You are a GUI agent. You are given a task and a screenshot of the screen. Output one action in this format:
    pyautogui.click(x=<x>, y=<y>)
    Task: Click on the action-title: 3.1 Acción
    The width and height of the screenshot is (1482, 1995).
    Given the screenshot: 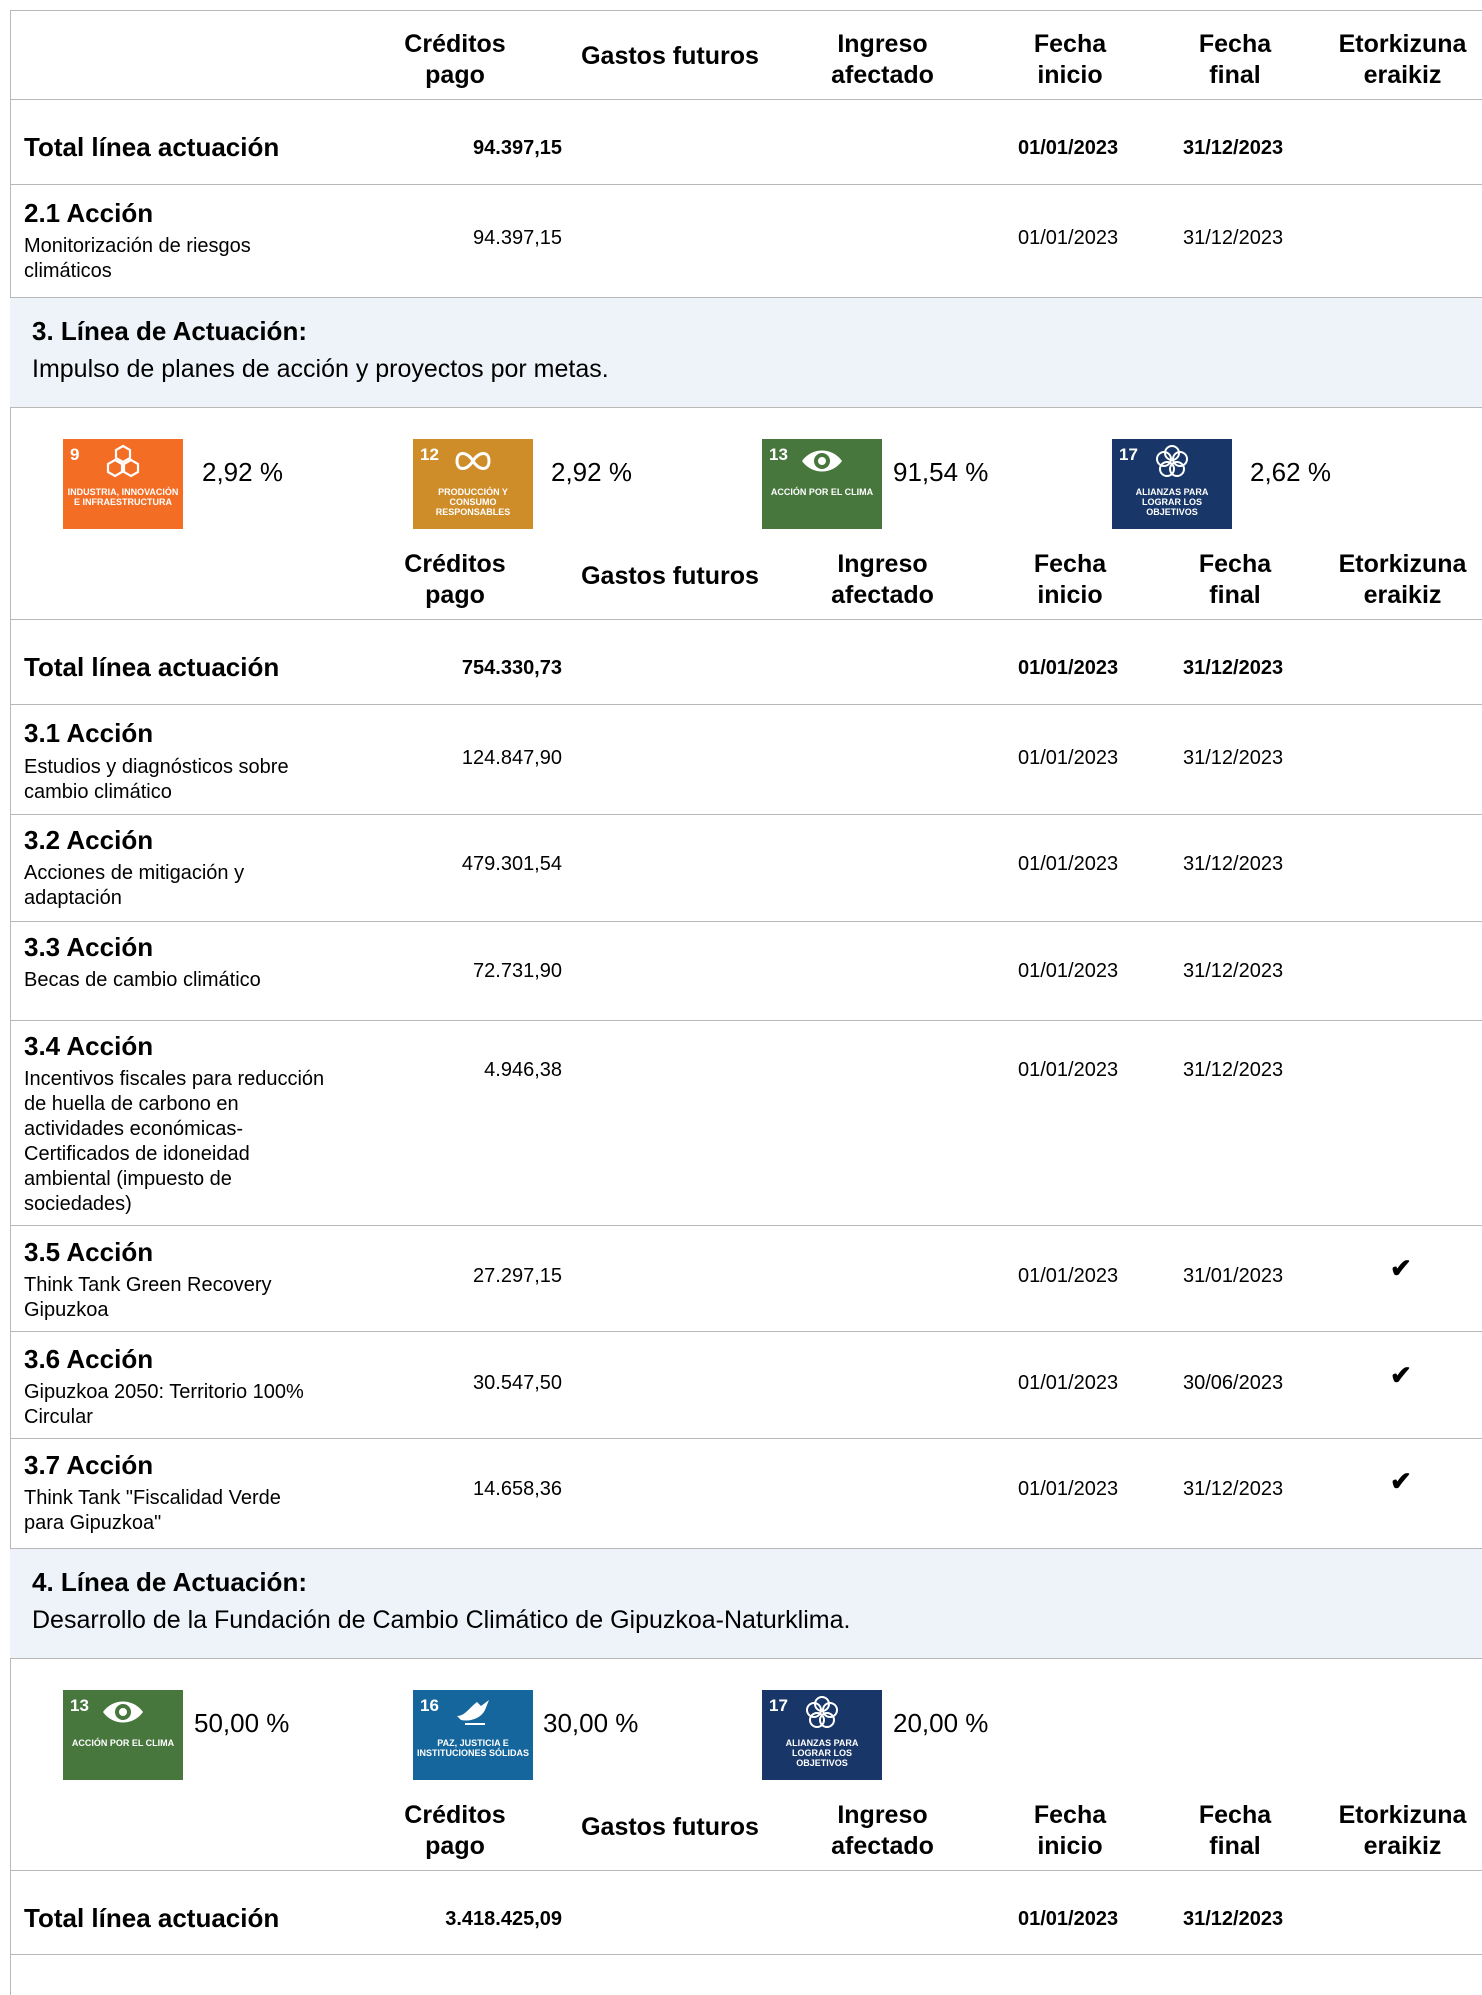 What is the action you would take?
    pyautogui.click(x=89, y=733)
    